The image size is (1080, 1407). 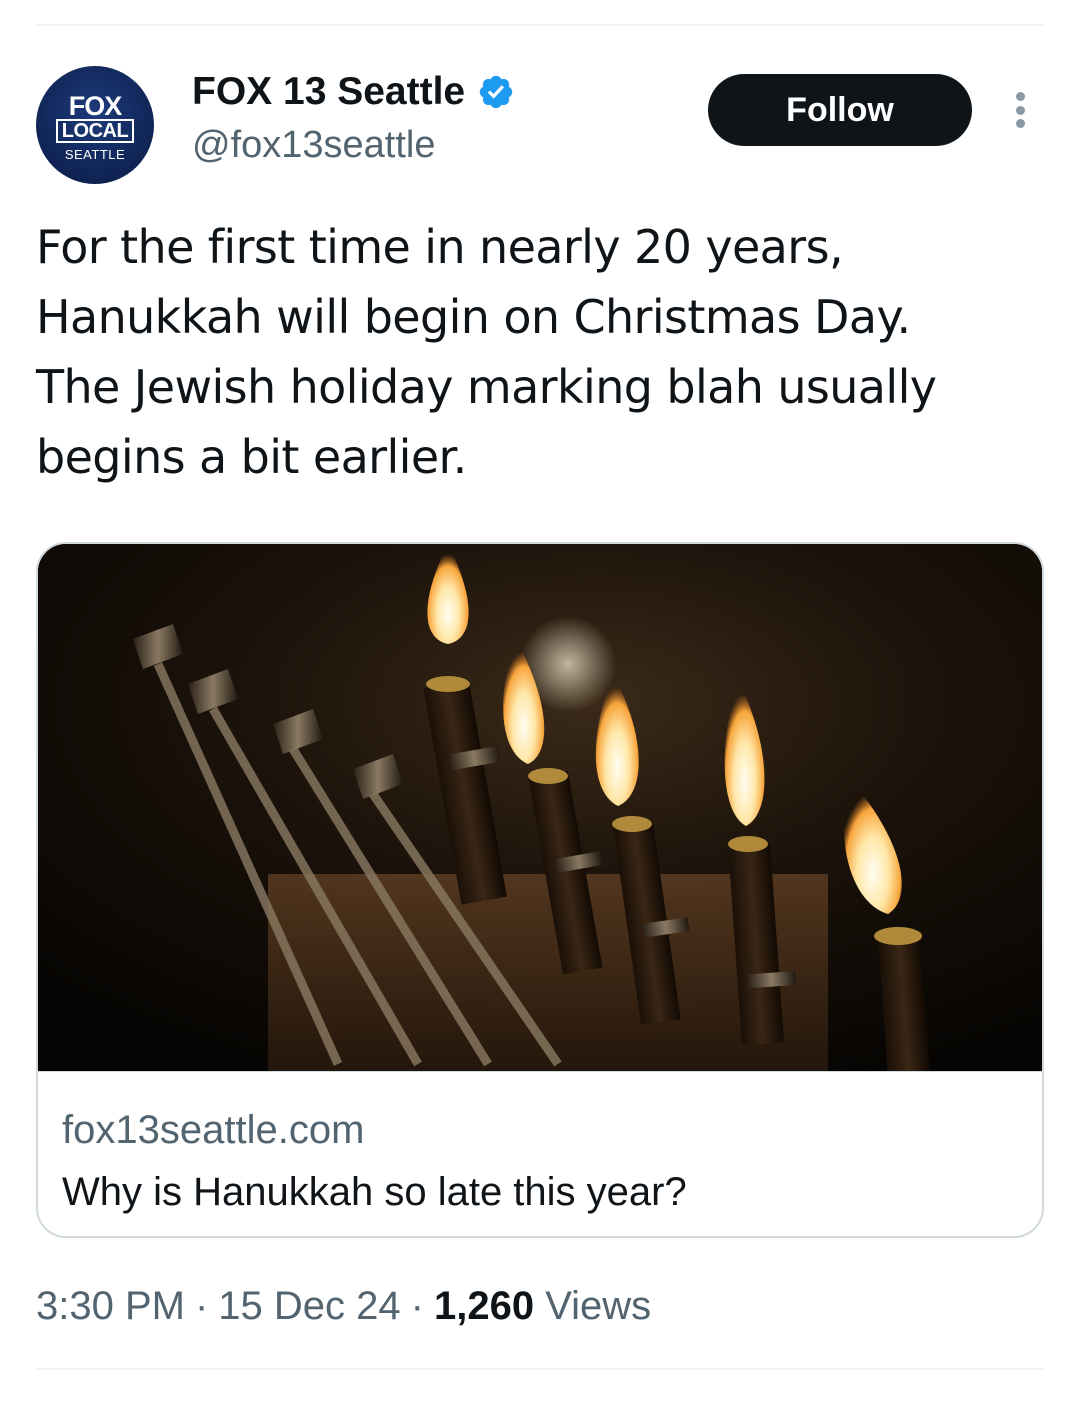 I want to click on views-count: 1,260, so click(x=484, y=1306).